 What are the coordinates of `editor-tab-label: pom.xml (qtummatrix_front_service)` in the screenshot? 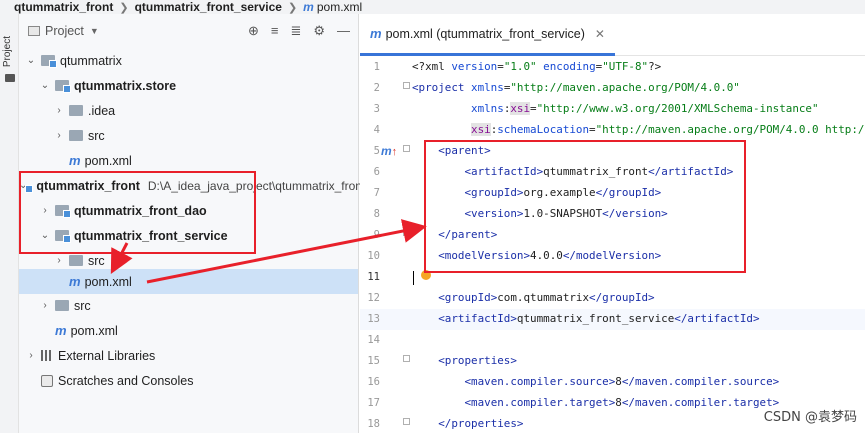 It's located at (485, 33).